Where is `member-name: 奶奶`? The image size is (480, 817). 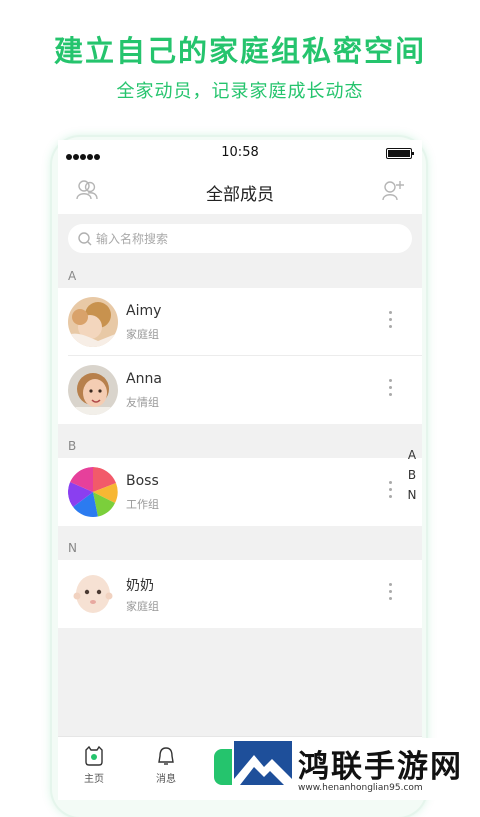
member-name: 奶奶 is located at coordinates (140, 586).